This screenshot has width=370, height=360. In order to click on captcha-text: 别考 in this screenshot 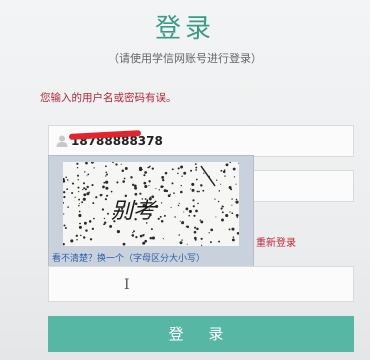, I will do `click(134, 211)`.